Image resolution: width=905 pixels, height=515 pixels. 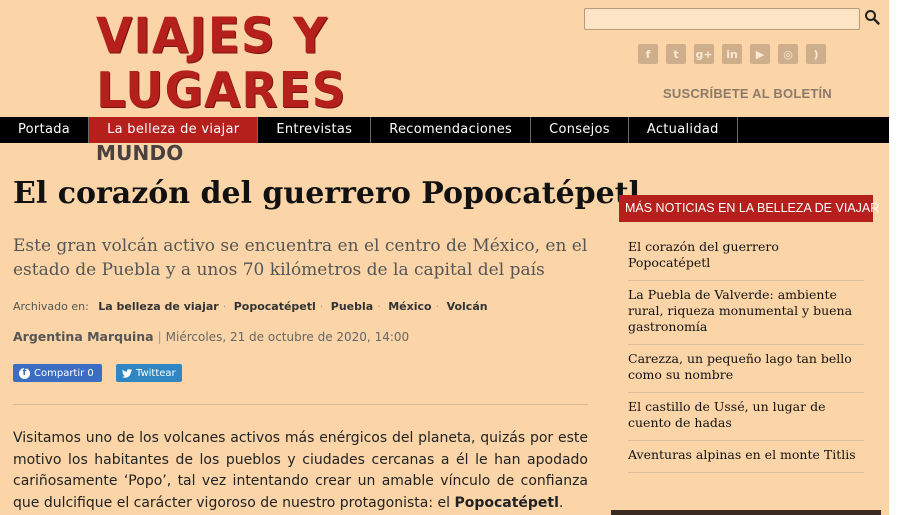 I want to click on tag-link: Popocatépetl, so click(x=275, y=306).